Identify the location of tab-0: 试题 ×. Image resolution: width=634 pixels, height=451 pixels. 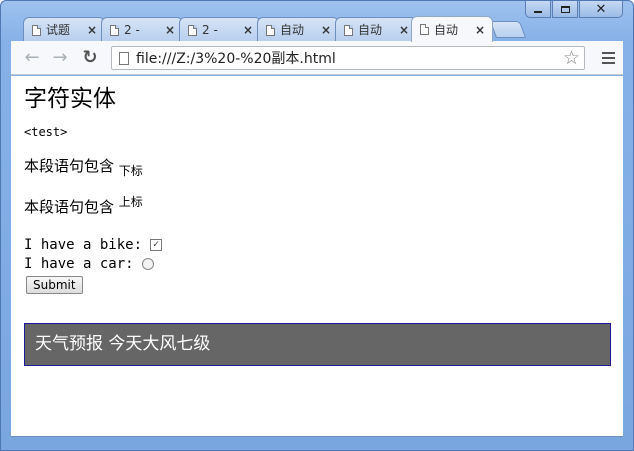
(64, 29).